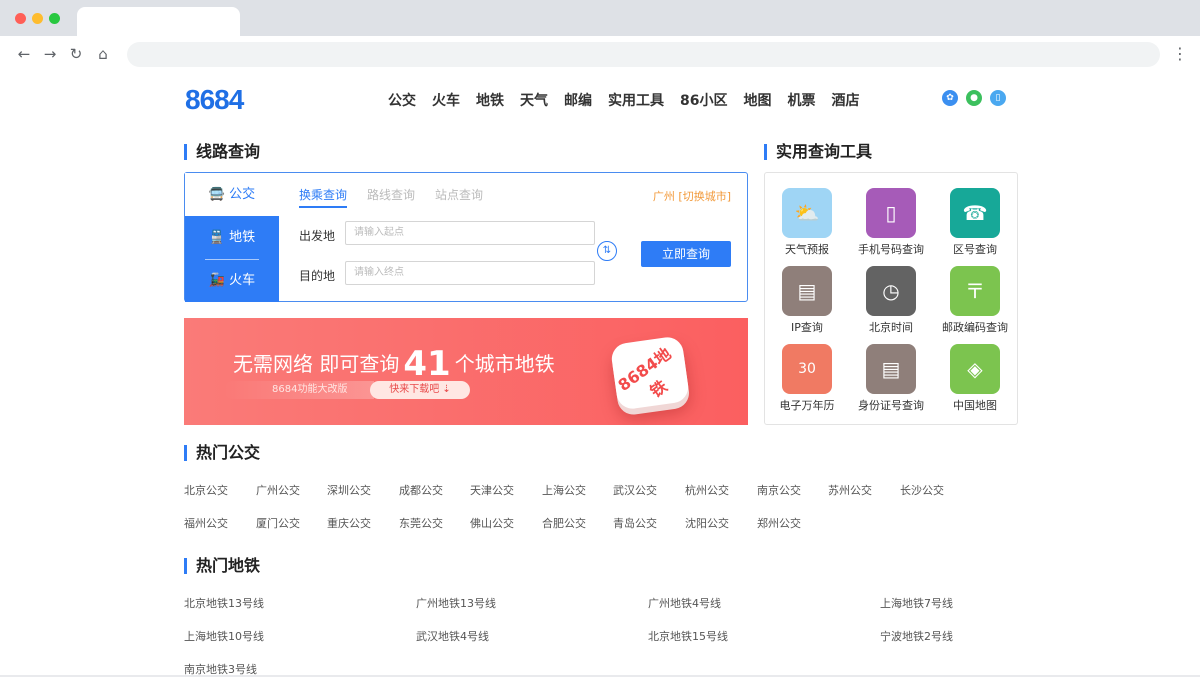  I want to click on nav-map: 地图, so click(757, 100).